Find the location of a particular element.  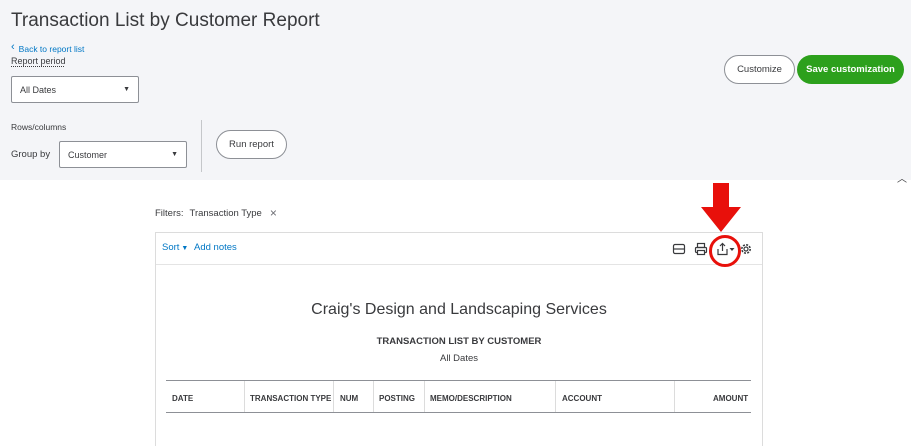

chevron-up-icon: ︿ is located at coordinates (902, 177).